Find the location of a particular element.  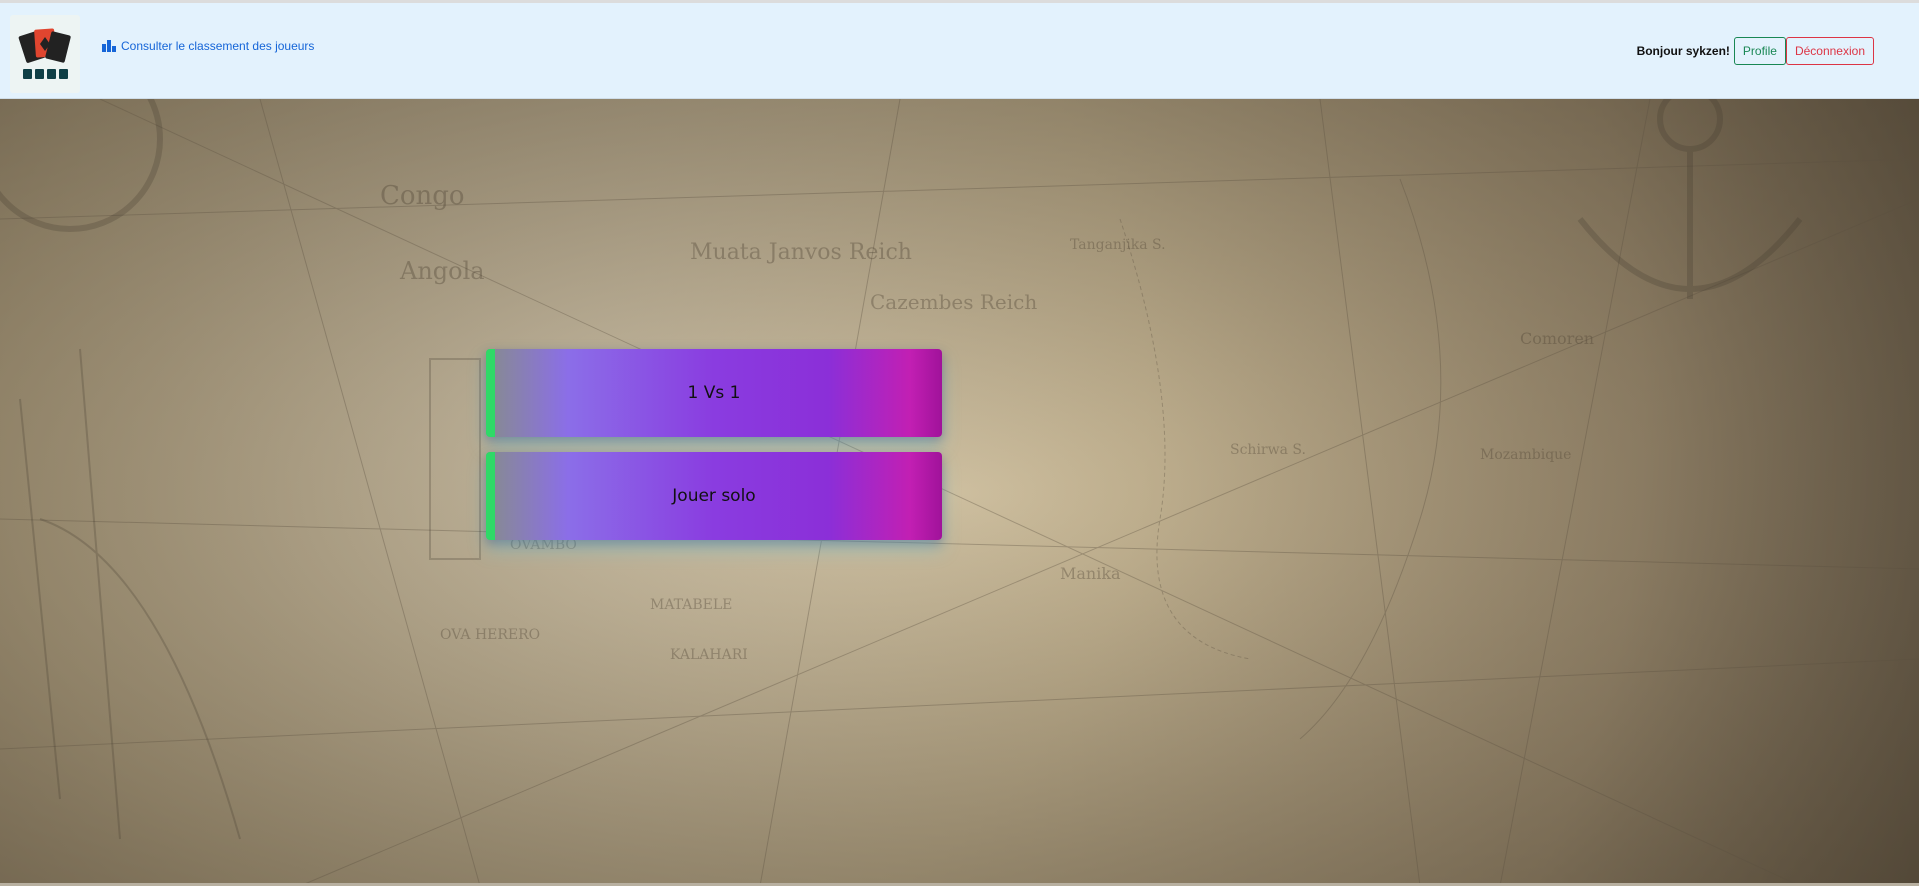

one-vs-one-button: 1 Vs 1 is located at coordinates (714, 393).